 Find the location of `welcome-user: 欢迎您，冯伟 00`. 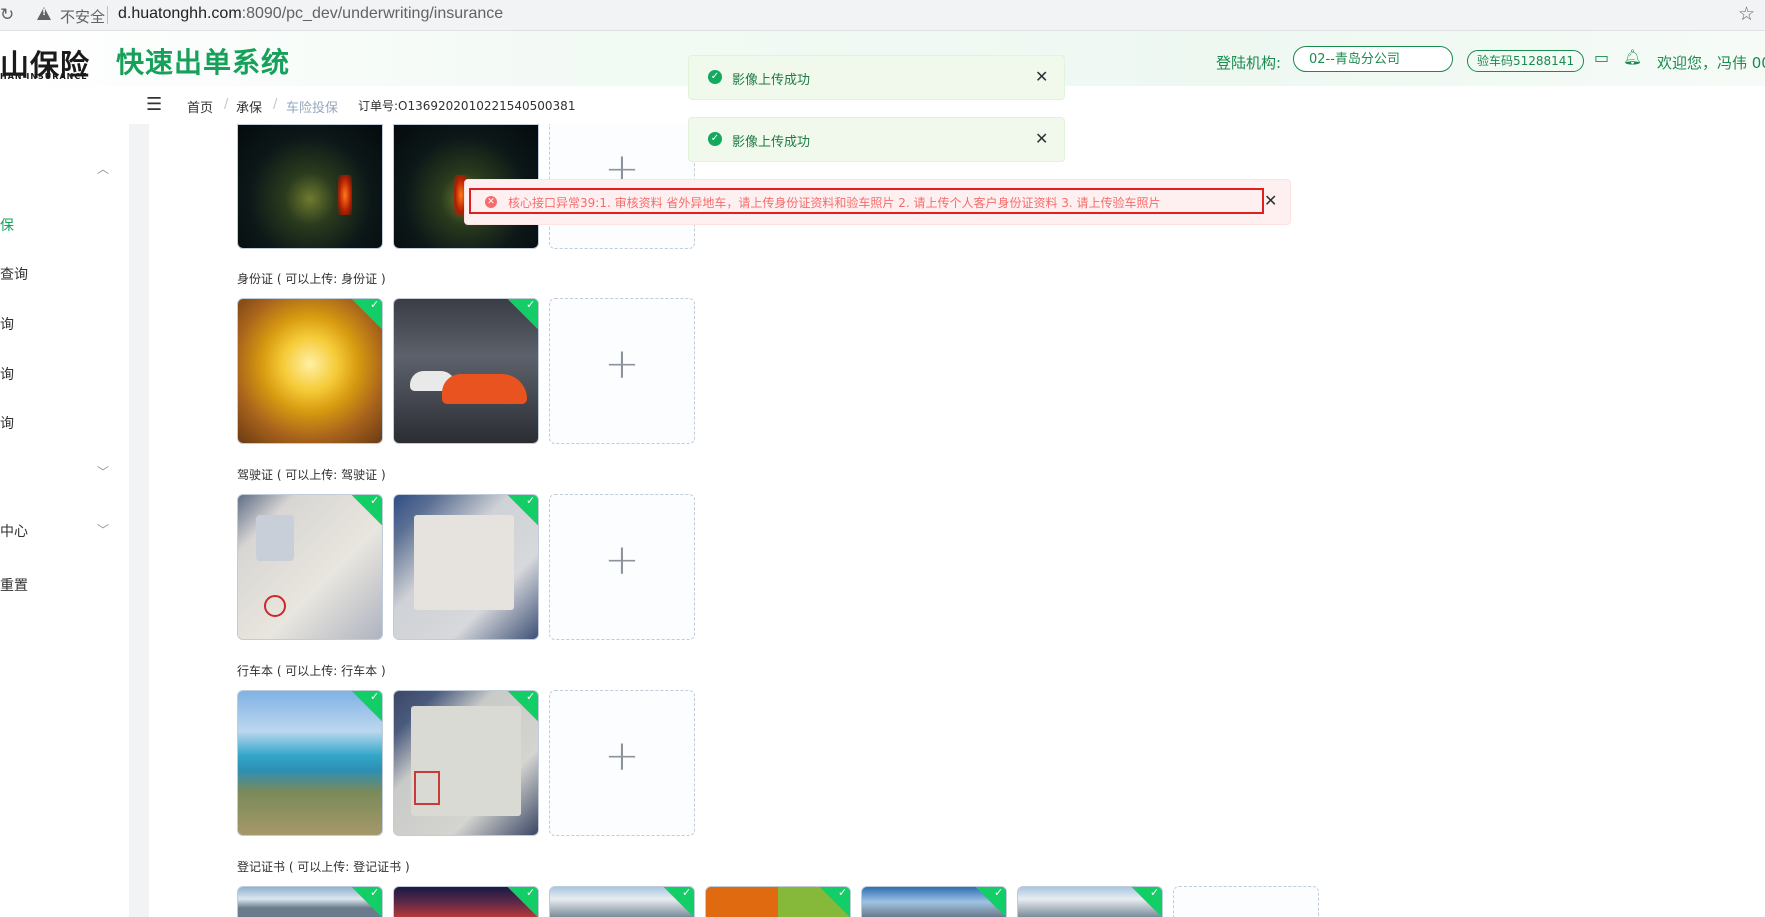

welcome-user: 欢迎您，冯伟 00 is located at coordinates (1711, 62).